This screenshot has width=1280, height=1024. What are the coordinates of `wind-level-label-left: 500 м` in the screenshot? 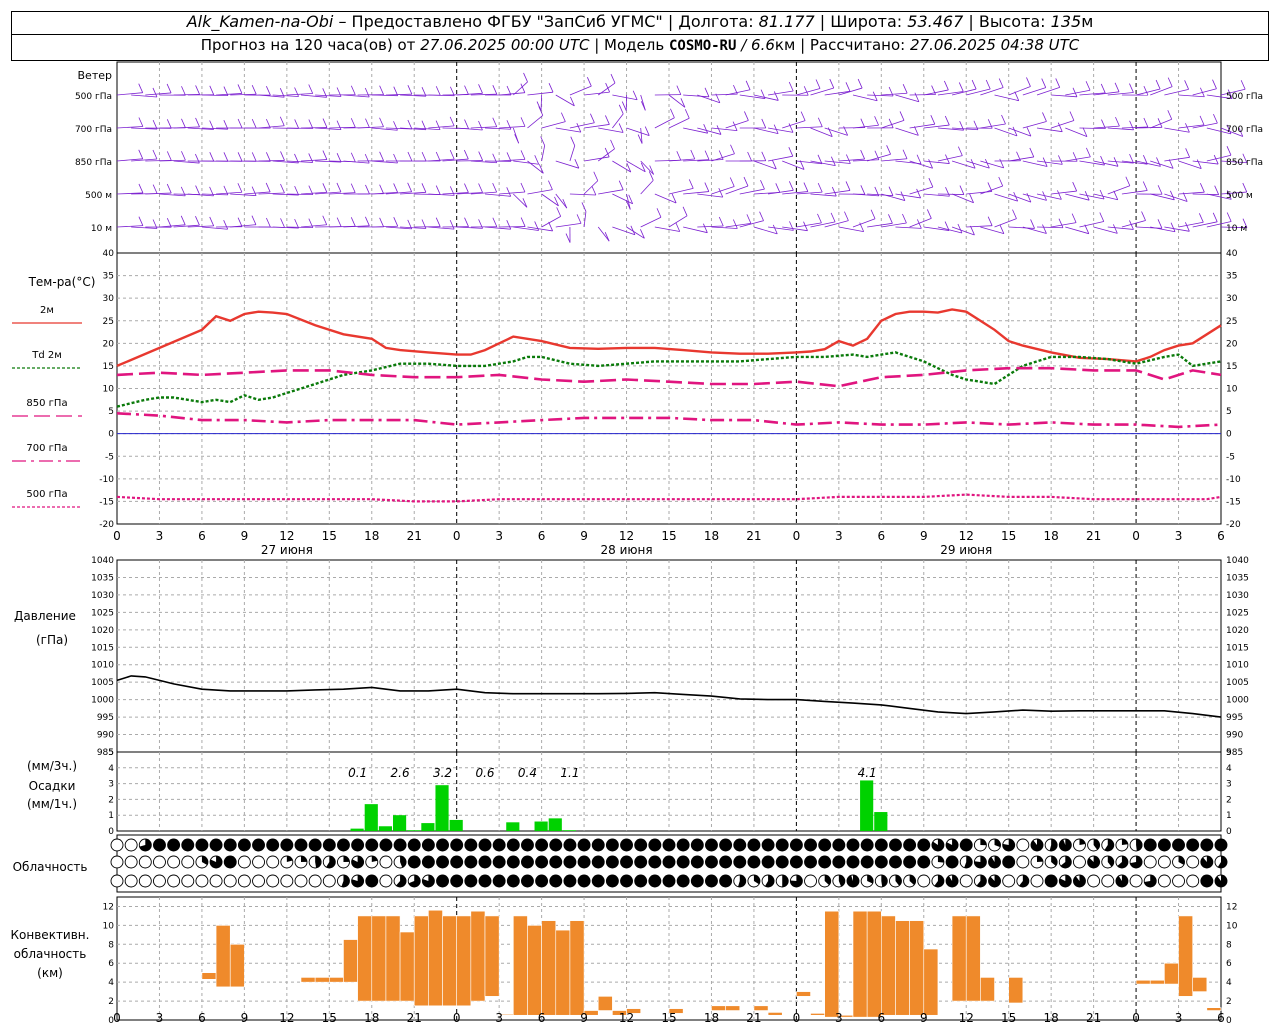 It's located at (98, 196).